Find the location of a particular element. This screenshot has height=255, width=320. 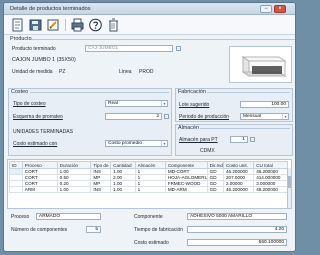

summary-estimated-cost-label: Costo estimado is located at coordinates (151, 243).